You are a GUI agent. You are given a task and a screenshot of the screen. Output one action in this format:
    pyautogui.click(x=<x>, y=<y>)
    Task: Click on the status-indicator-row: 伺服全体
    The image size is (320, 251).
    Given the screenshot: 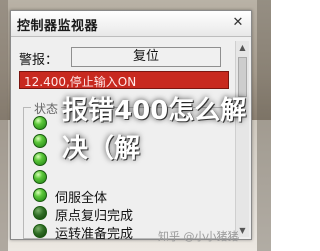 What is the action you would take?
    pyautogui.click(x=133, y=196)
    